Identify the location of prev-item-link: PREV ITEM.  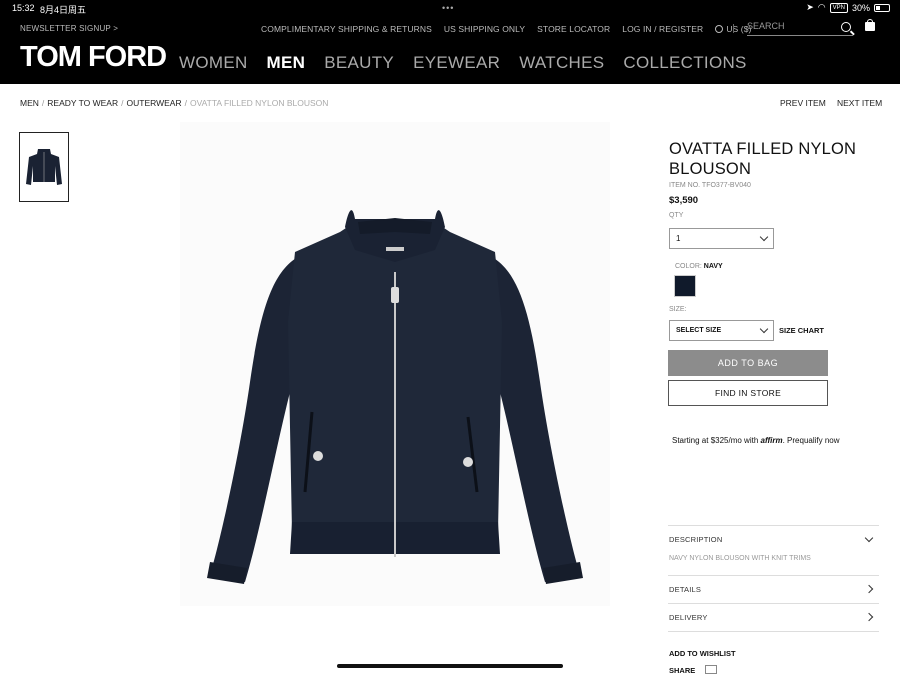
(803, 103).